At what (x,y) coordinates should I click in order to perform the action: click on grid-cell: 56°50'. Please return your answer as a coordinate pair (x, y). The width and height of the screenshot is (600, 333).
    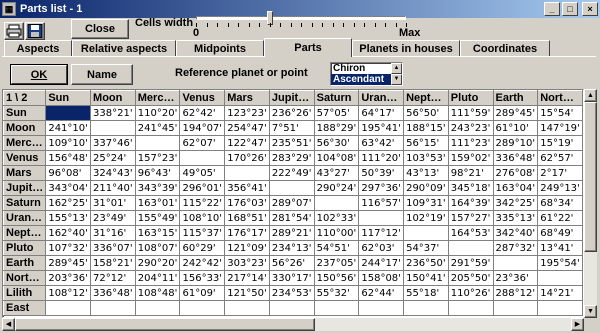
    Looking at the image, I should click on (426, 113).